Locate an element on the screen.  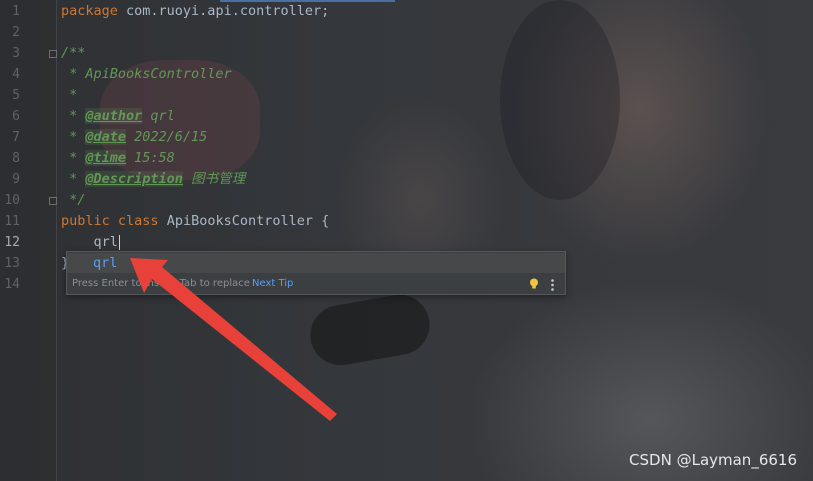
watermark: CSDN @Layman_6616 is located at coordinates (713, 460).